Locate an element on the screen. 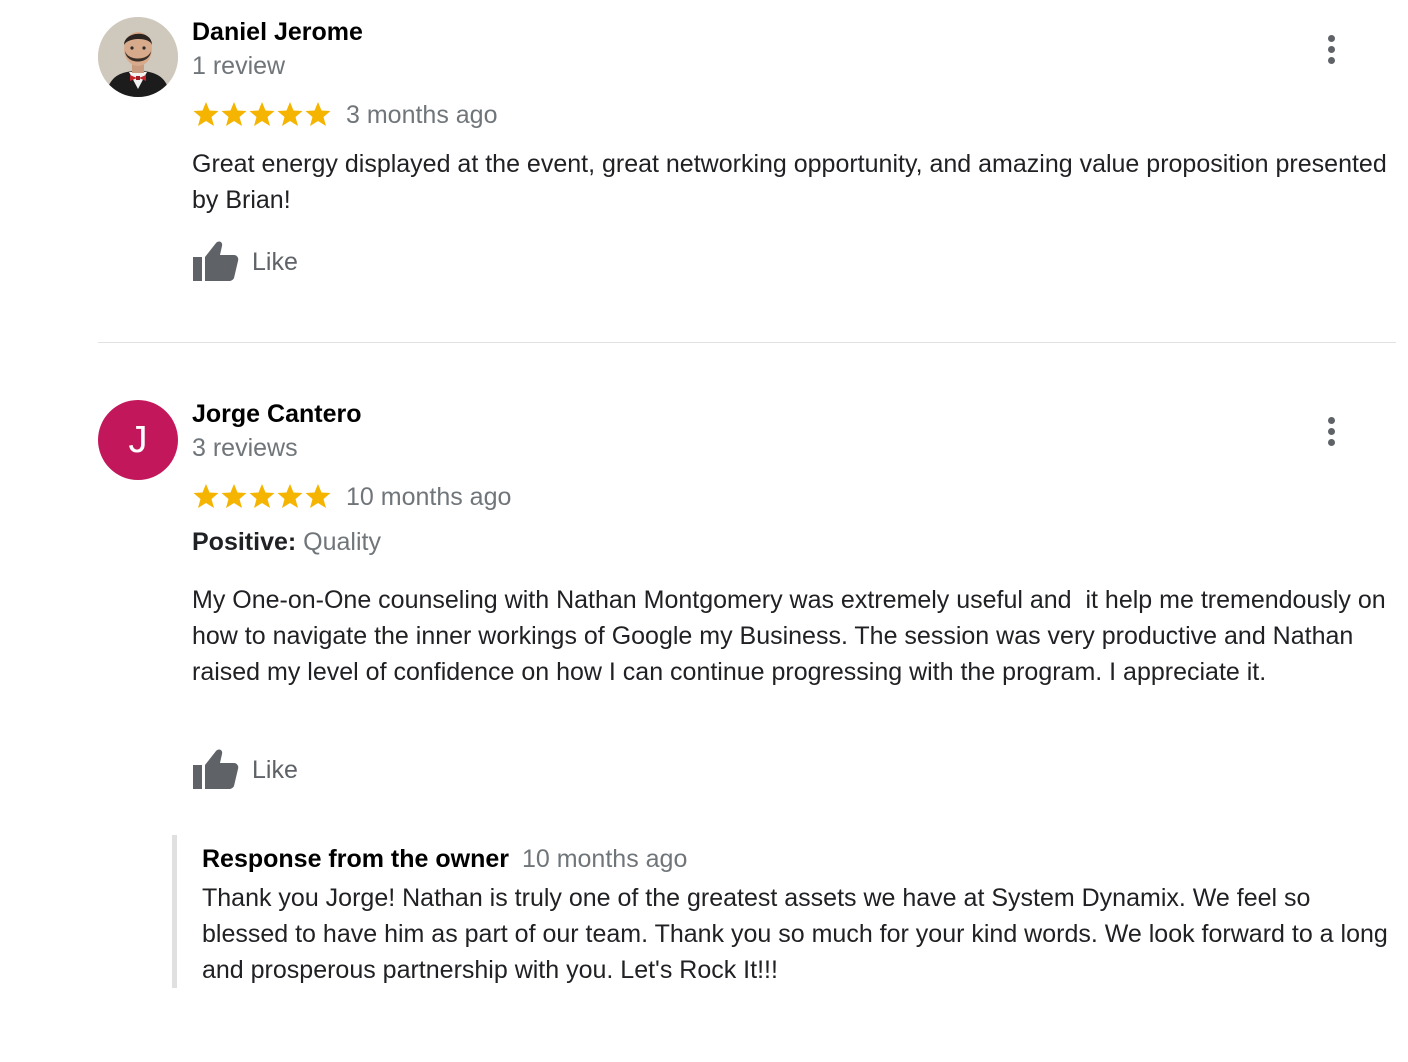 This screenshot has height=1062, width=1408. rating-row: 10 months ago is located at coordinates (382, 497).